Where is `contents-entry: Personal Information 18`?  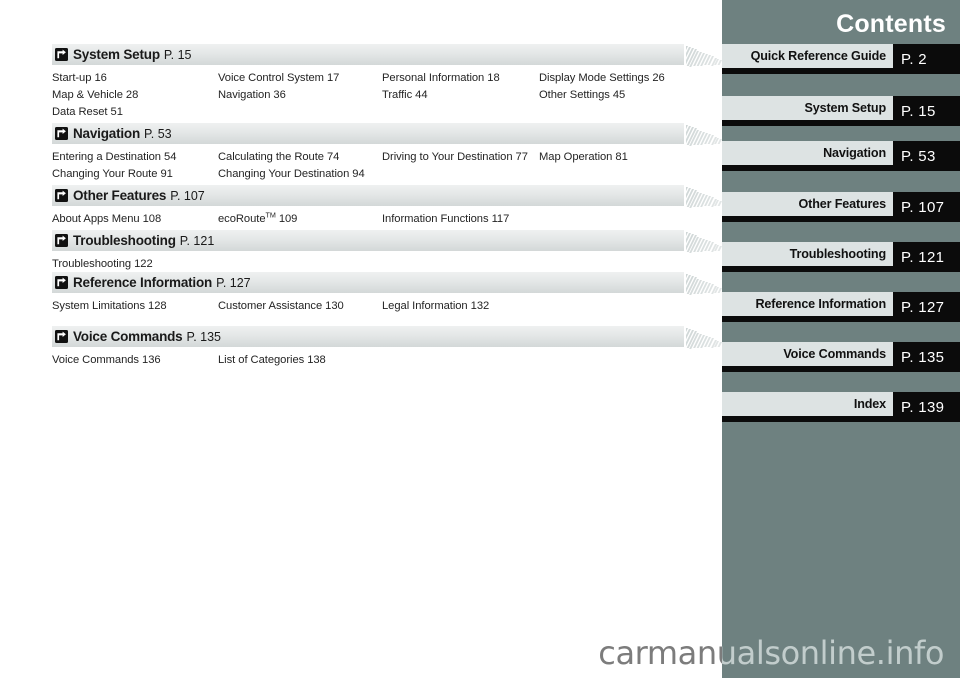 contents-entry: Personal Information 18 is located at coordinates (441, 78).